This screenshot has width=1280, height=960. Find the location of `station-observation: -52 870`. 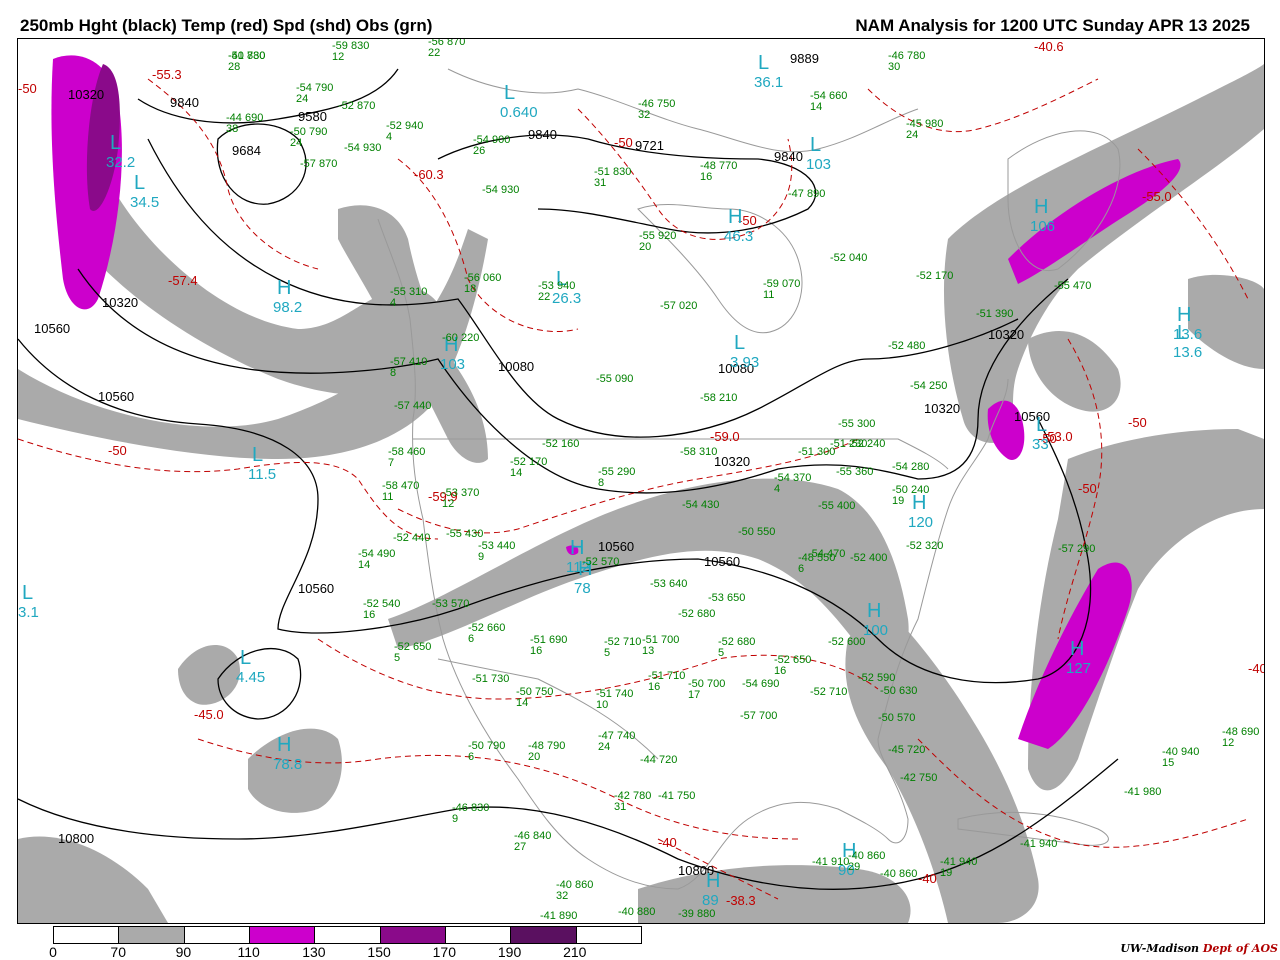

station-observation: -52 870 is located at coordinates (356, 106).